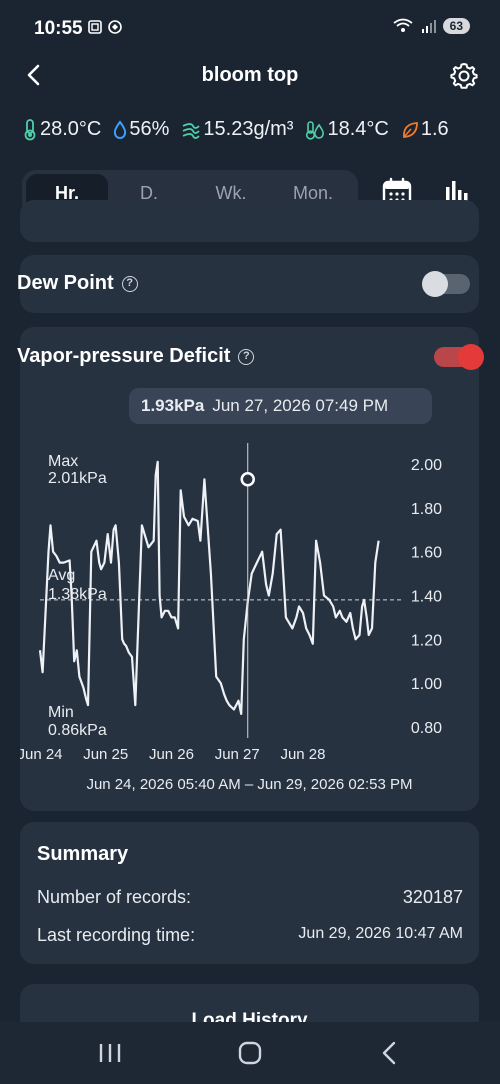  I want to click on signal-icon, so click(428, 26).